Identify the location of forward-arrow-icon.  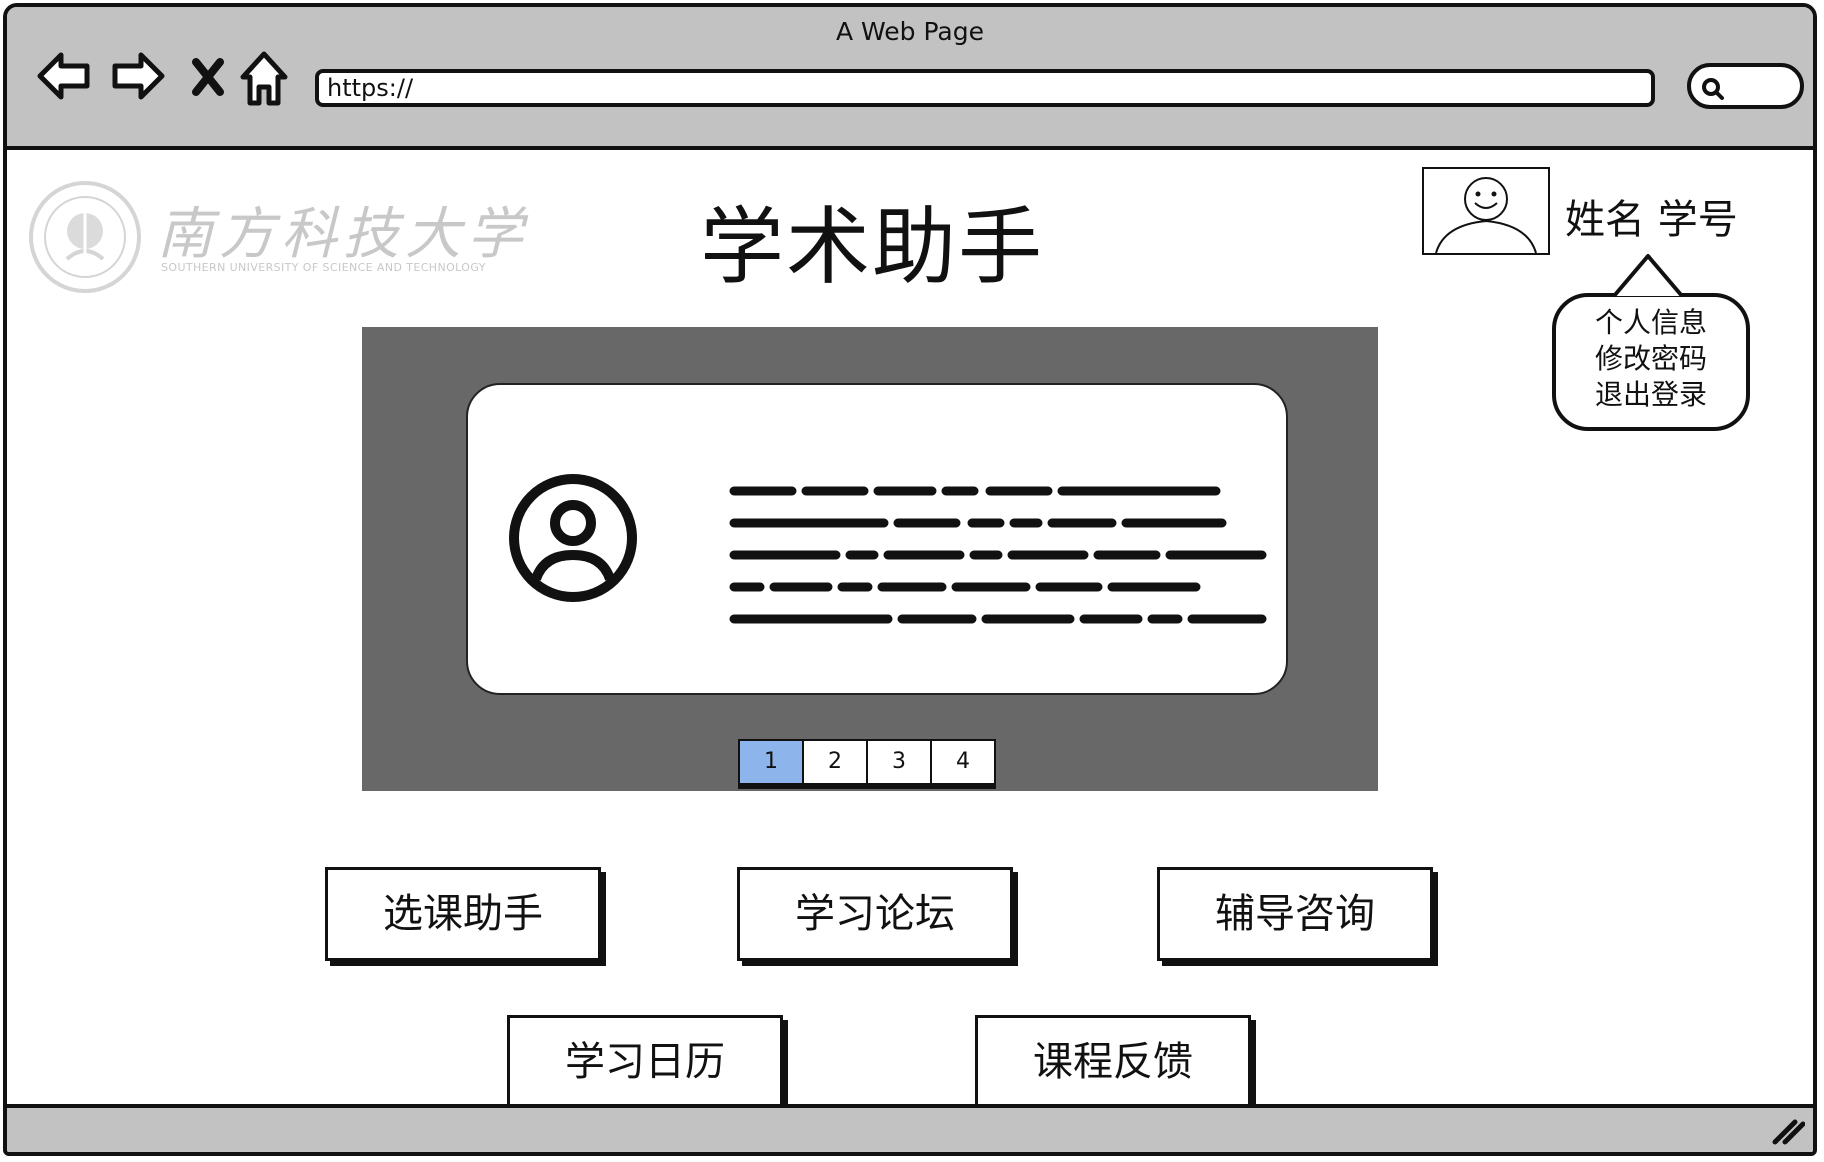
(138, 76).